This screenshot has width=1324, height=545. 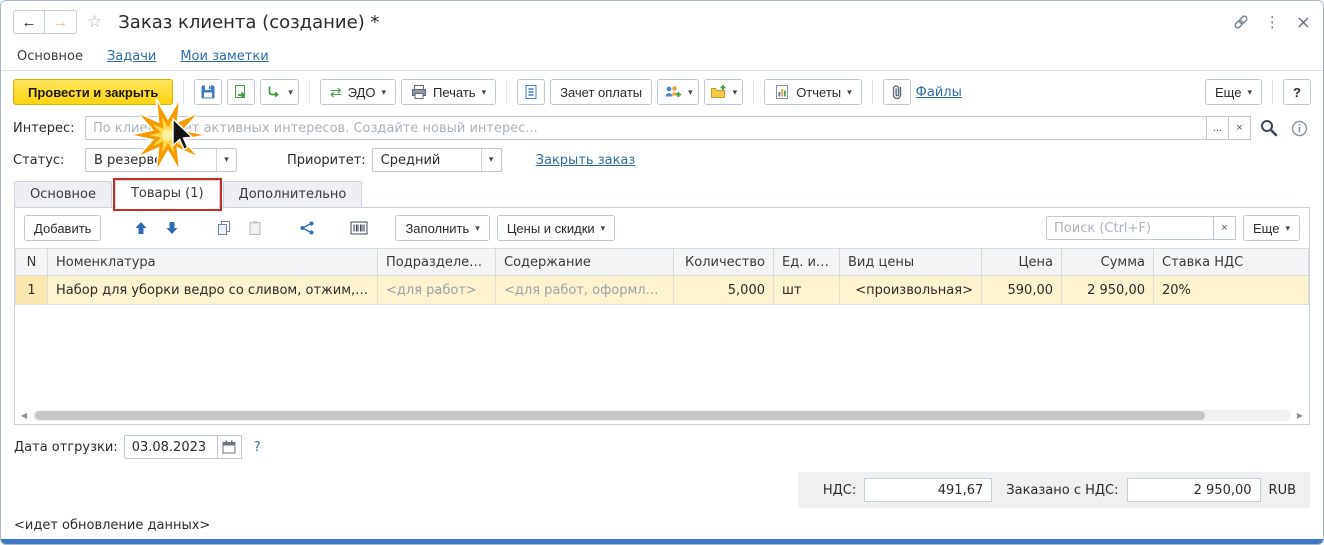 What do you see at coordinates (224, 56) in the screenshot?
I see `nav-item-notes: Мои заметки` at bounding box center [224, 56].